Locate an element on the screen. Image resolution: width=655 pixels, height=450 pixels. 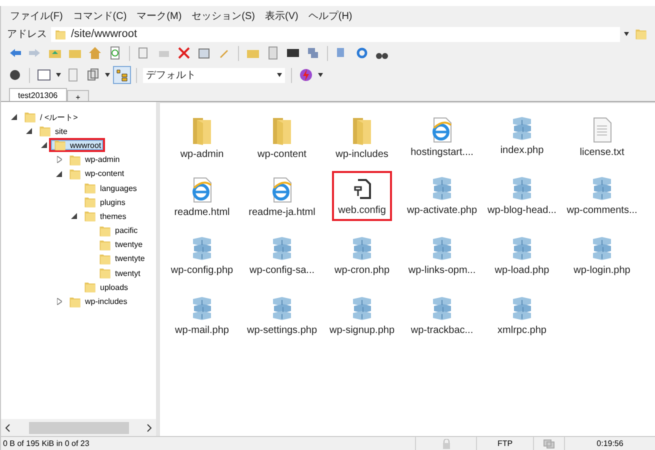
menu-item: コマンド(C) is located at coordinates (100, 16).